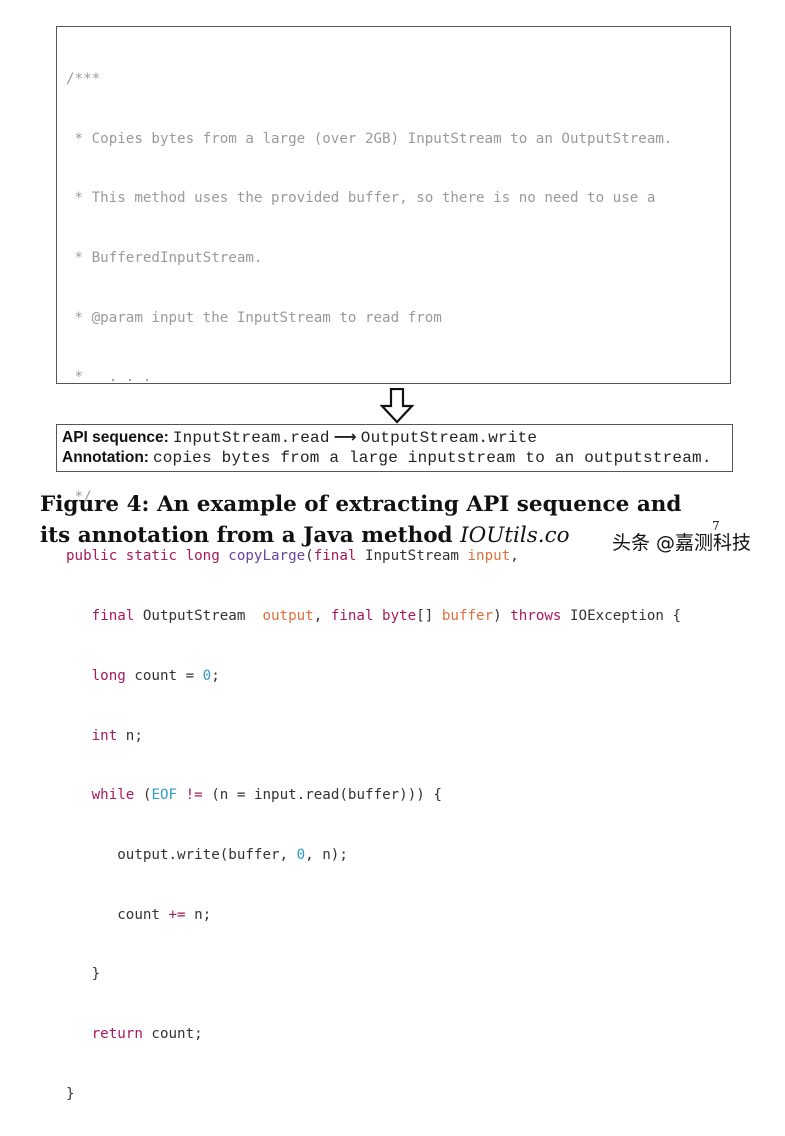 The width and height of the screenshot is (785, 1136). Describe the element at coordinates (215, 675) in the screenshot. I see `code-text: ;` at that location.